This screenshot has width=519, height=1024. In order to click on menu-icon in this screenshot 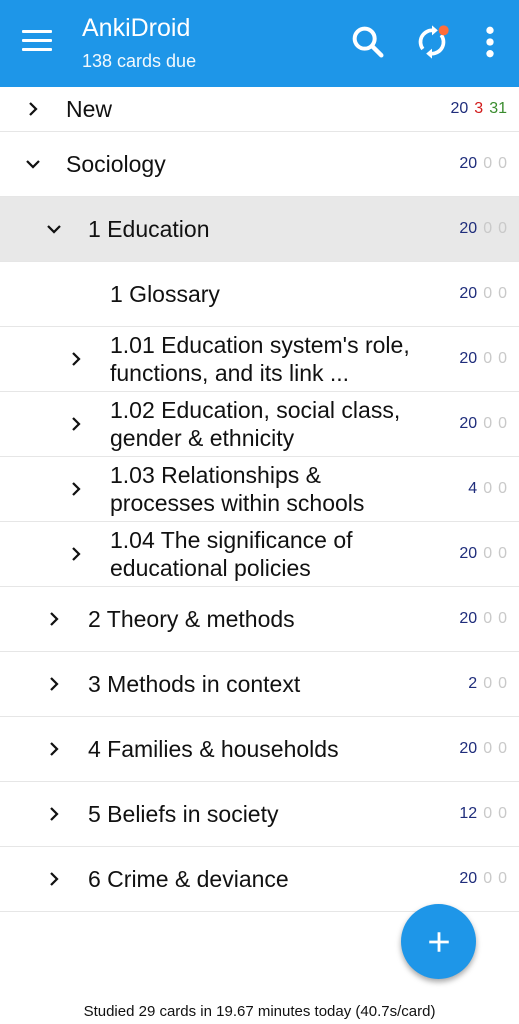, I will do `click(37, 42)`.